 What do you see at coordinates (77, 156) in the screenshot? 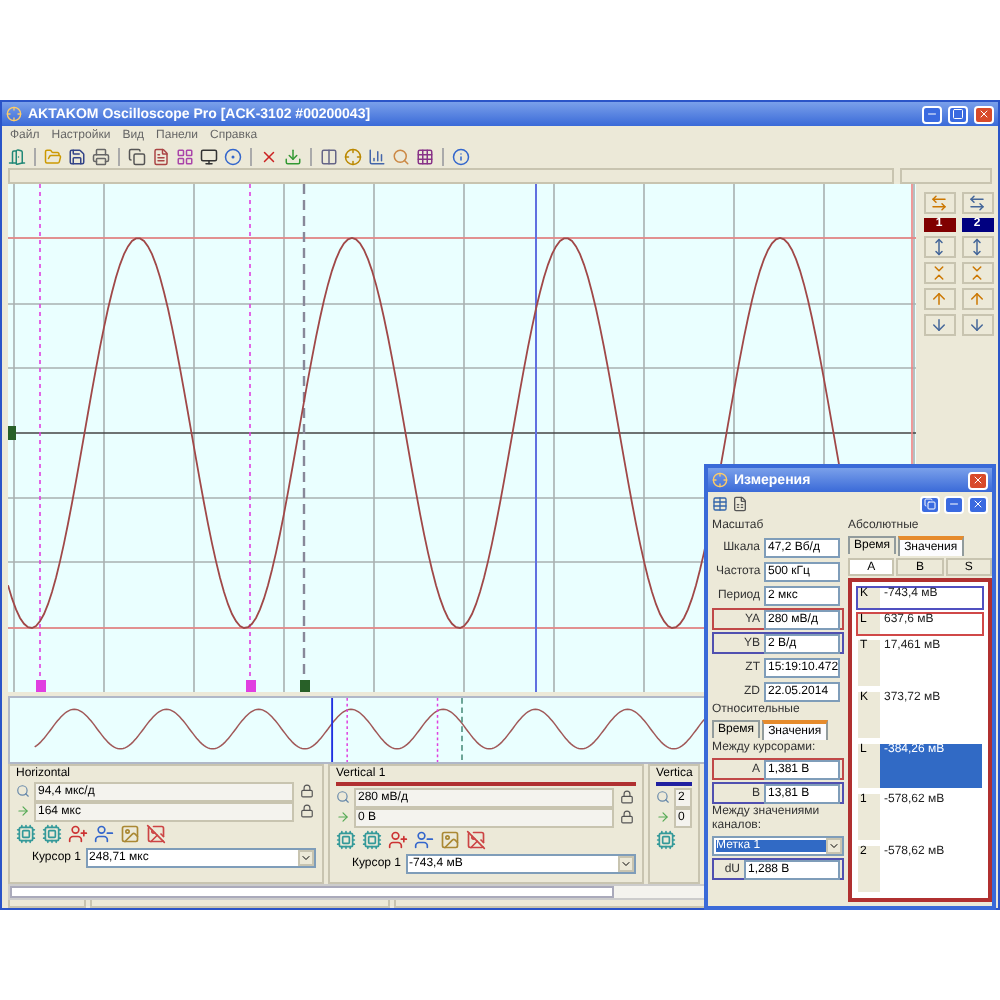
I see `save-icon` at bounding box center [77, 156].